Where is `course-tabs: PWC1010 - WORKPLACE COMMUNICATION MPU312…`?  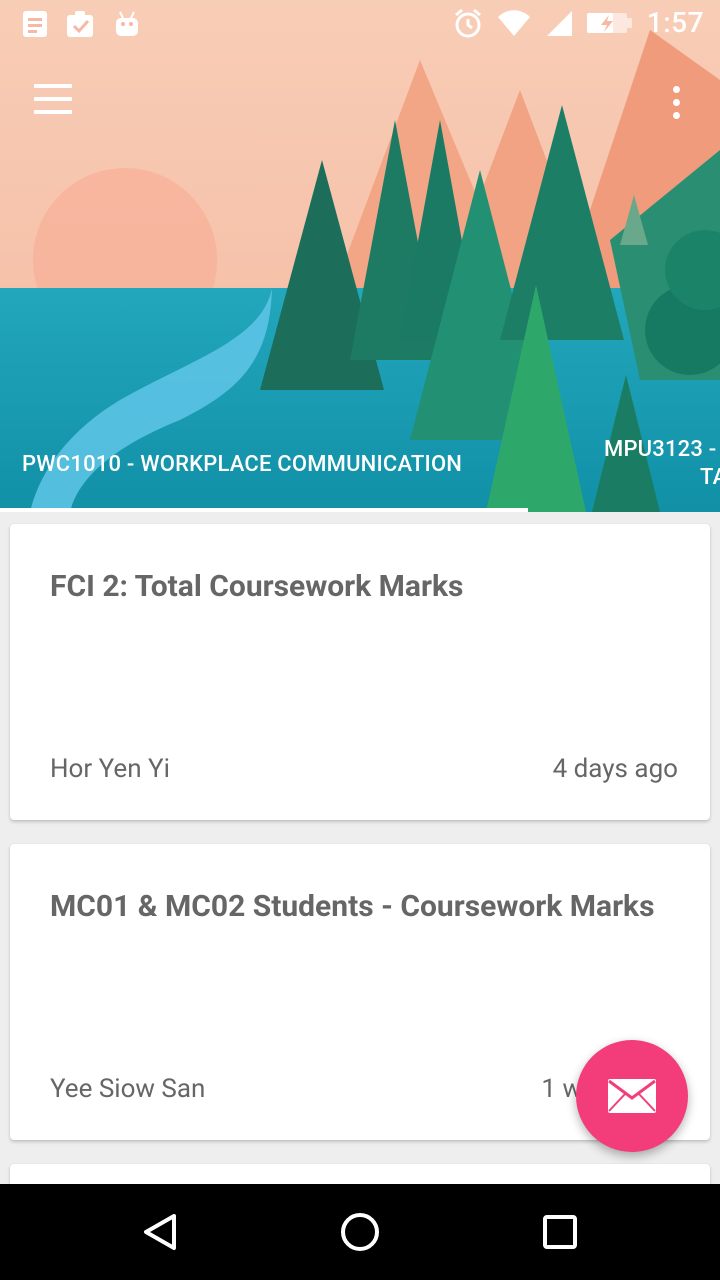 course-tabs: PWC1010 - WORKPLACE COMMUNICATION MPU312… is located at coordinates (360, 474).